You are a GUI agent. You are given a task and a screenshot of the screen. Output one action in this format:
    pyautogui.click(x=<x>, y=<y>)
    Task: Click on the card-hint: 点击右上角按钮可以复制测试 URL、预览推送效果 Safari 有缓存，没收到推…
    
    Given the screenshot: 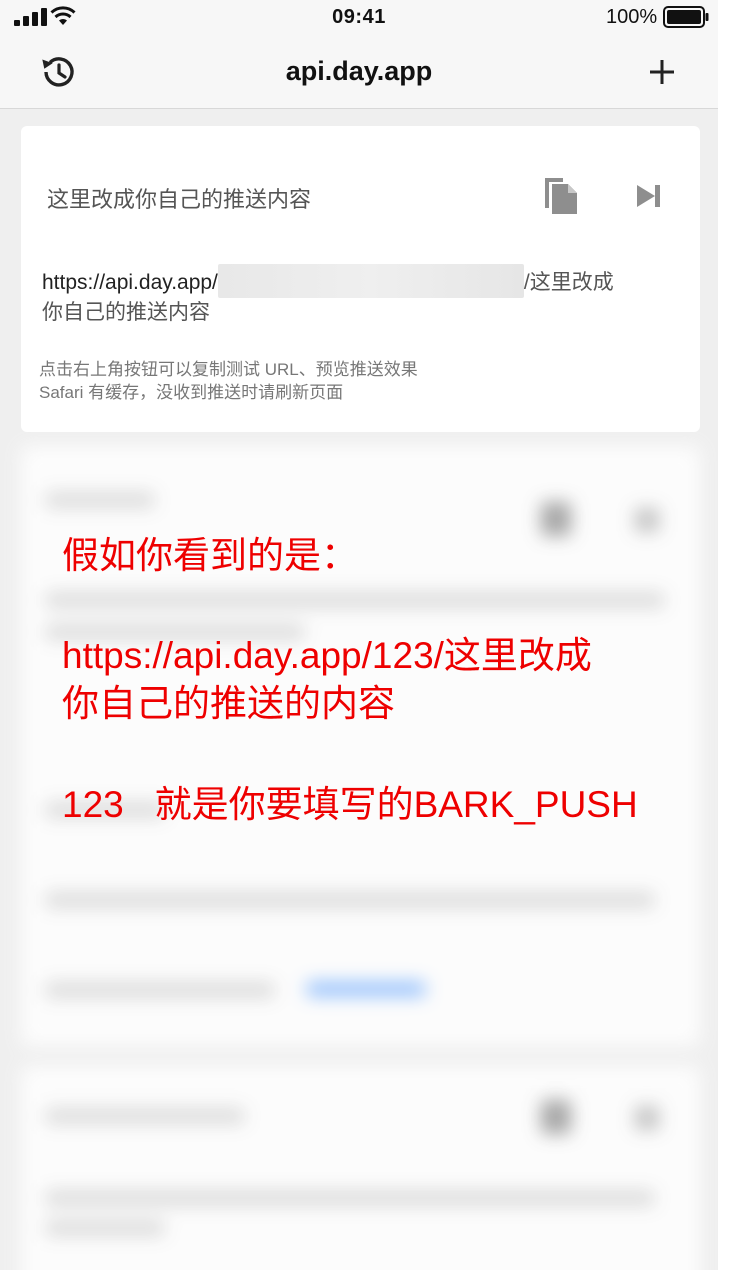 What is the action you would take?
    pyautogui.click(x=228, y=381)
    